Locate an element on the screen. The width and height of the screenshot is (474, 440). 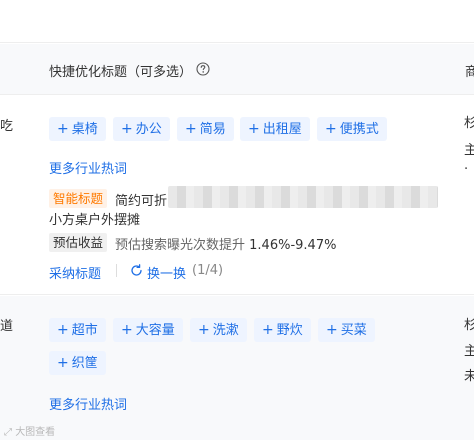
keyword-tag: + 超市 is located at coordinates (77, 330).